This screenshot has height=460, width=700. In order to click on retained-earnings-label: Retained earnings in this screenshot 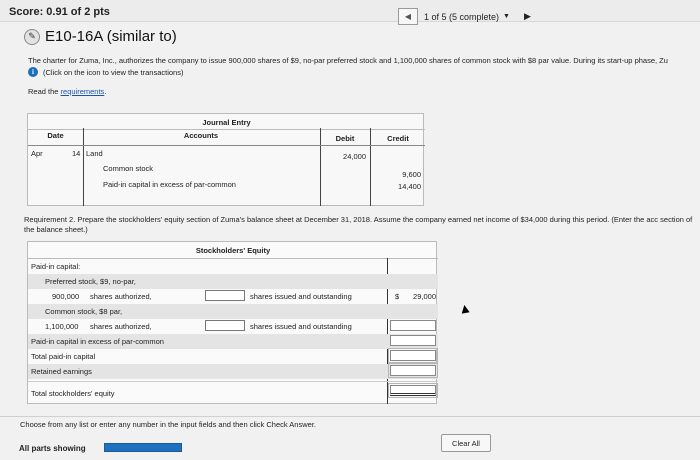, I will do `click(61, 371)`.